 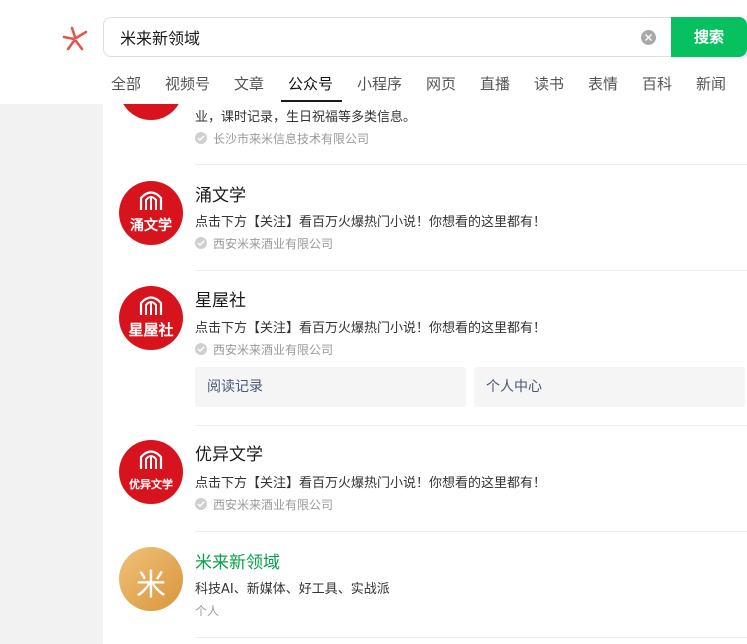 I want to click on tab-mini-programs: 小程序, so click(x=379, y=84).